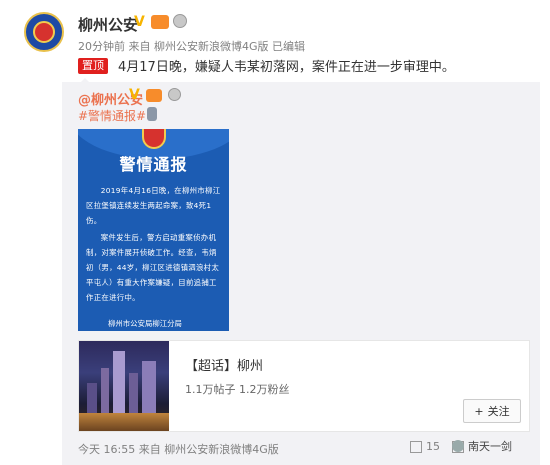  I want to click on post-content: 置顶 4月17日晚，嫌疑人韦某初落网，案件正在进一步审理中。, so click(266, 65).